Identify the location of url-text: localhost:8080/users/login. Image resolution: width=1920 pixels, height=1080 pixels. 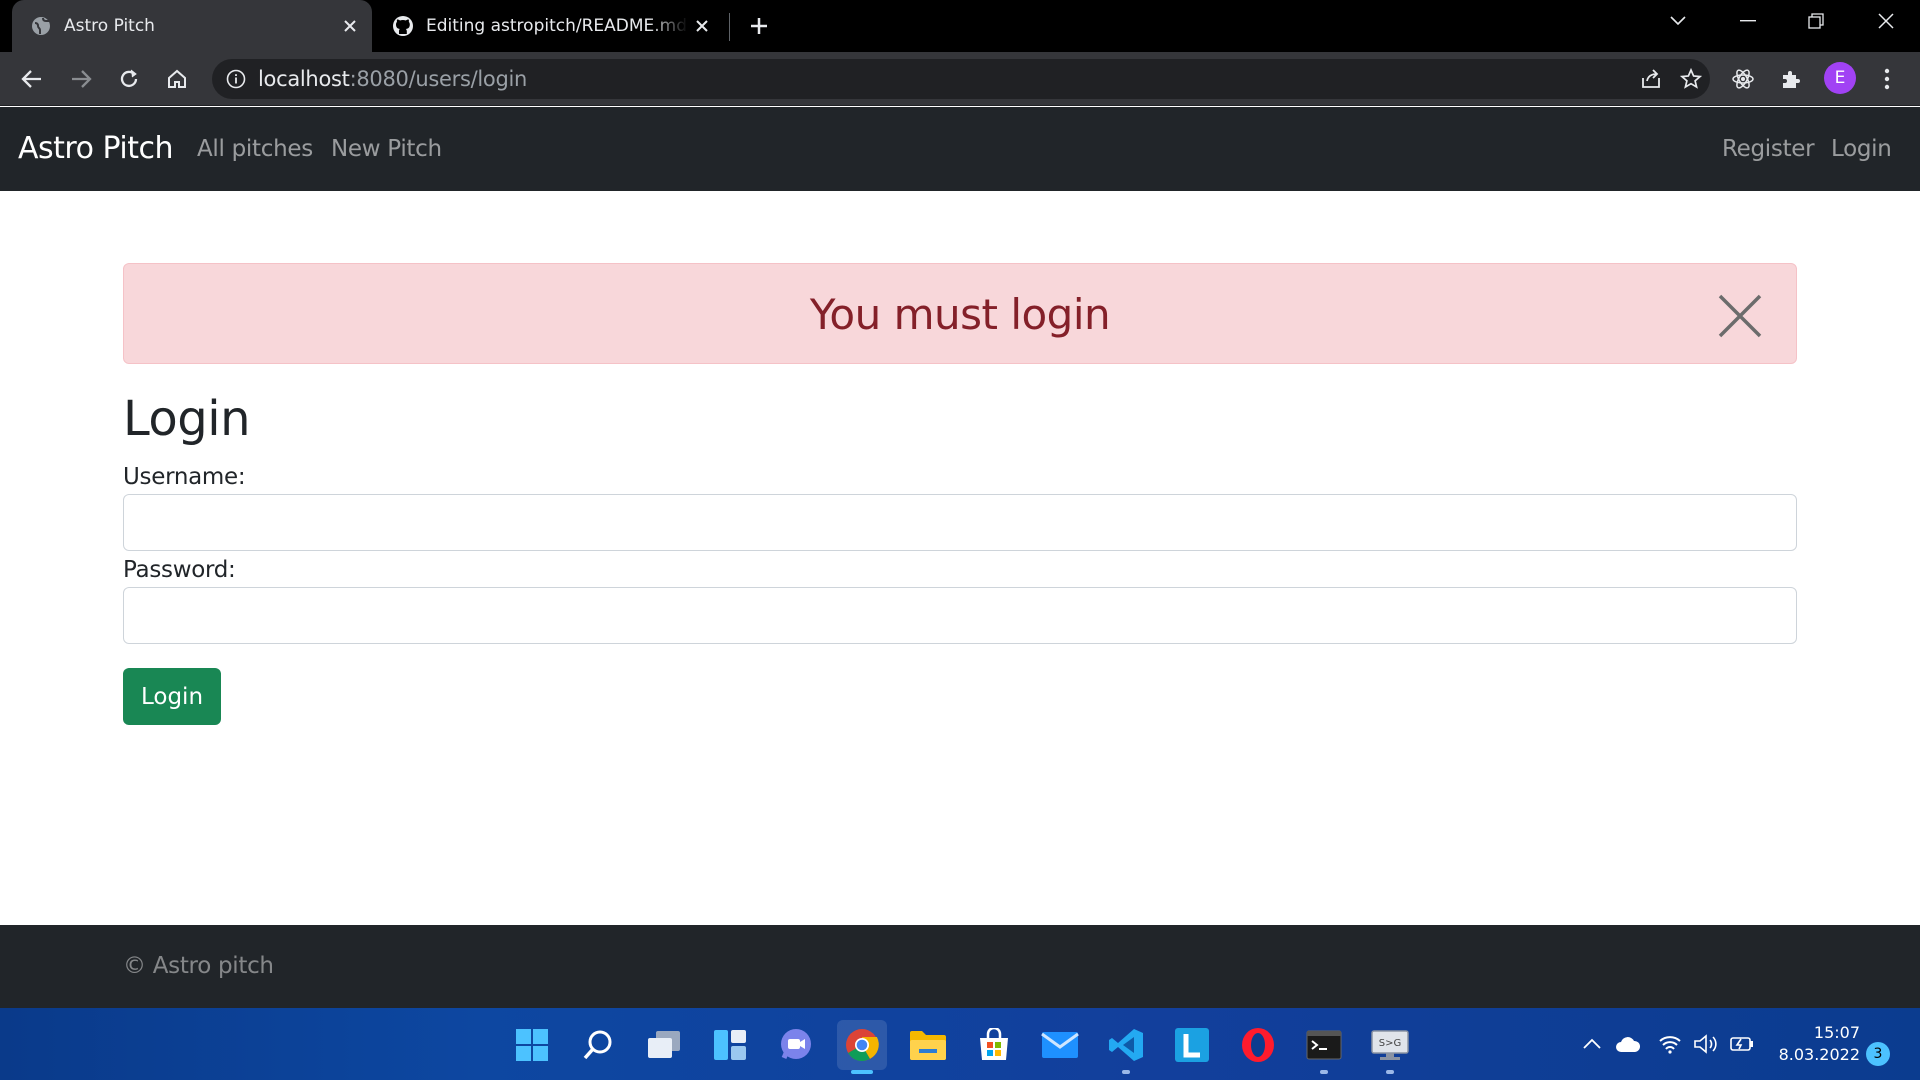
(392, 79).